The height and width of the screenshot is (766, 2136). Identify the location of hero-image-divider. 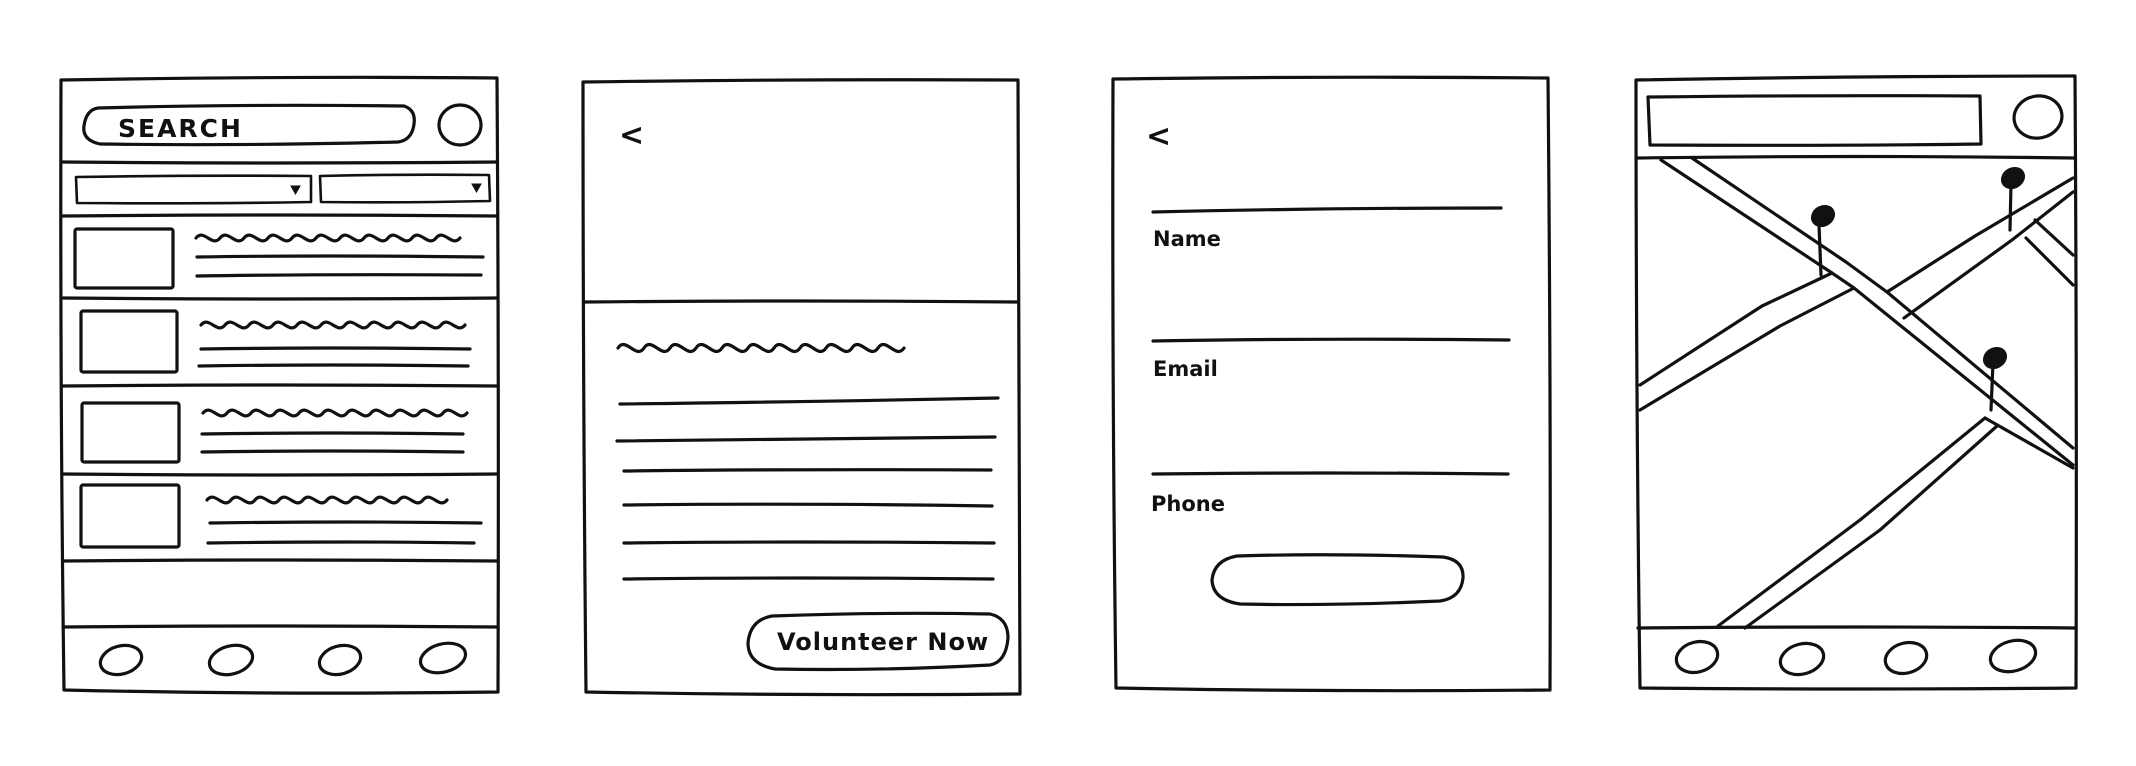
(801, 301).